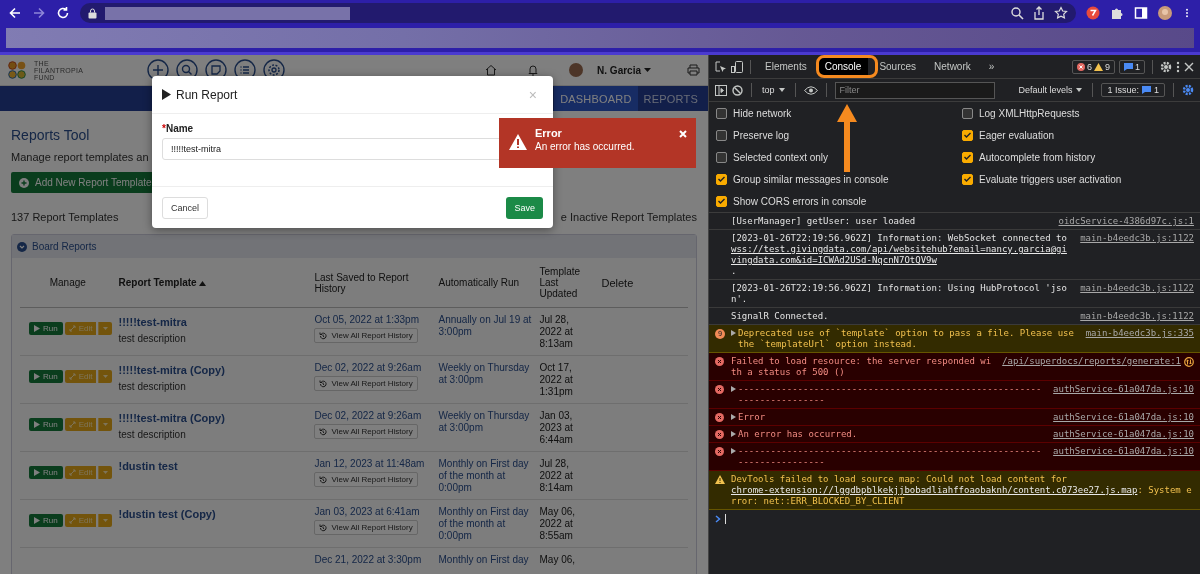 The height and width of the screenshot is (574, 1200). Describe the element at coordinates (721, 90) in the screenshot. I see `sidebar-icon` at that location.